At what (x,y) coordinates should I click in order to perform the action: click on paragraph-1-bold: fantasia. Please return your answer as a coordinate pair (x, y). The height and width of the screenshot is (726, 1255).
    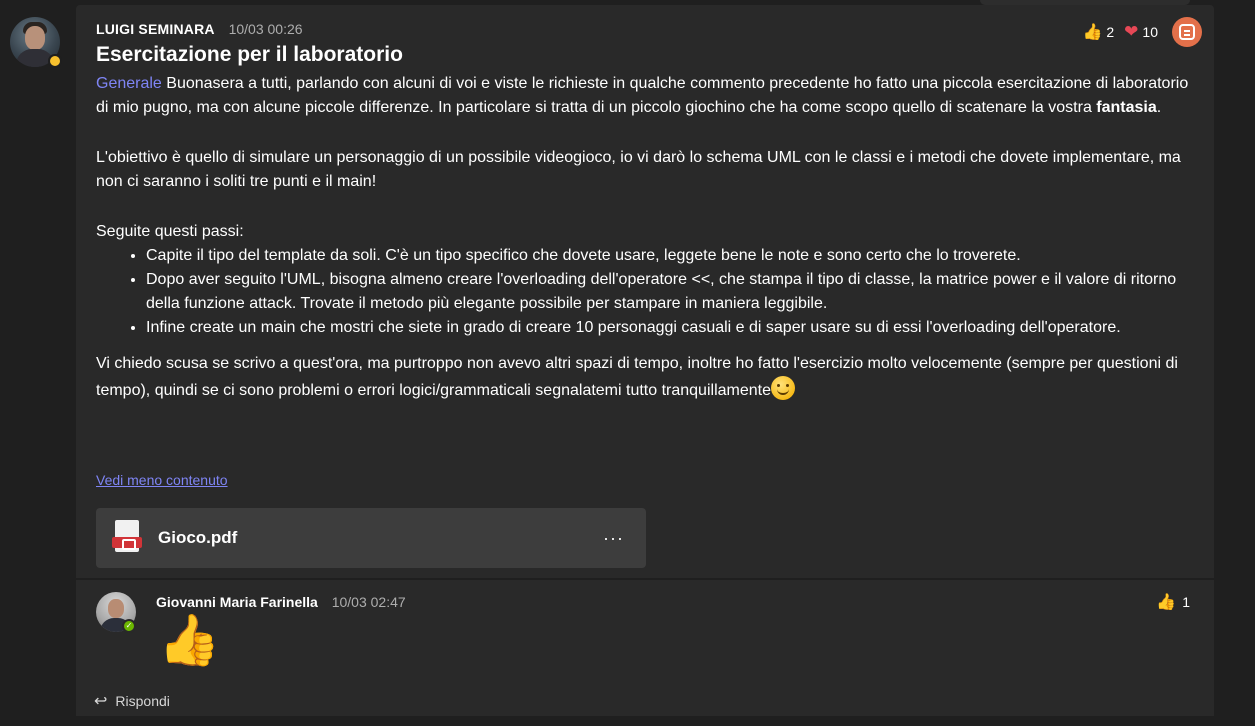
    Looking at the image, I should click on (1126, 107).